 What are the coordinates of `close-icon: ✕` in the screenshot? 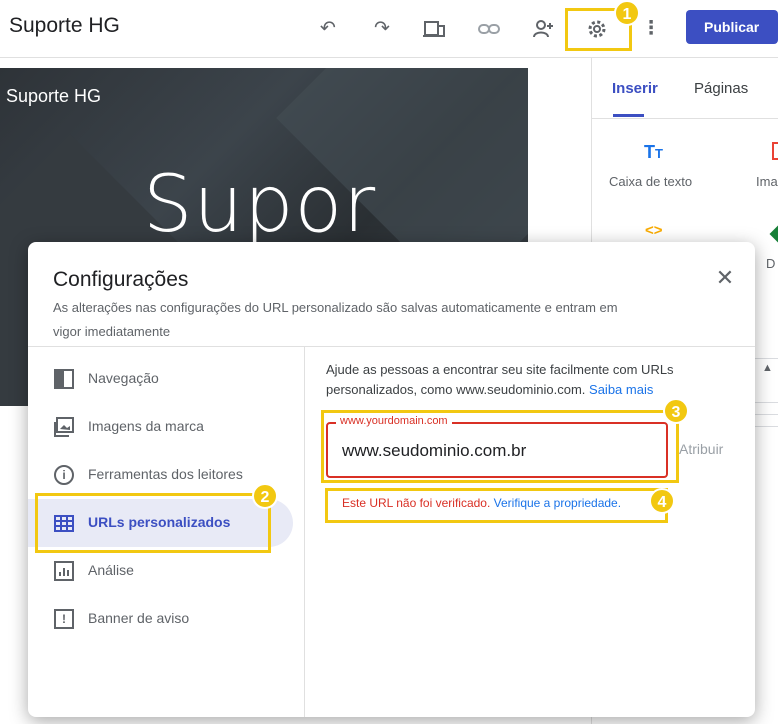 It's located at (725, 278).